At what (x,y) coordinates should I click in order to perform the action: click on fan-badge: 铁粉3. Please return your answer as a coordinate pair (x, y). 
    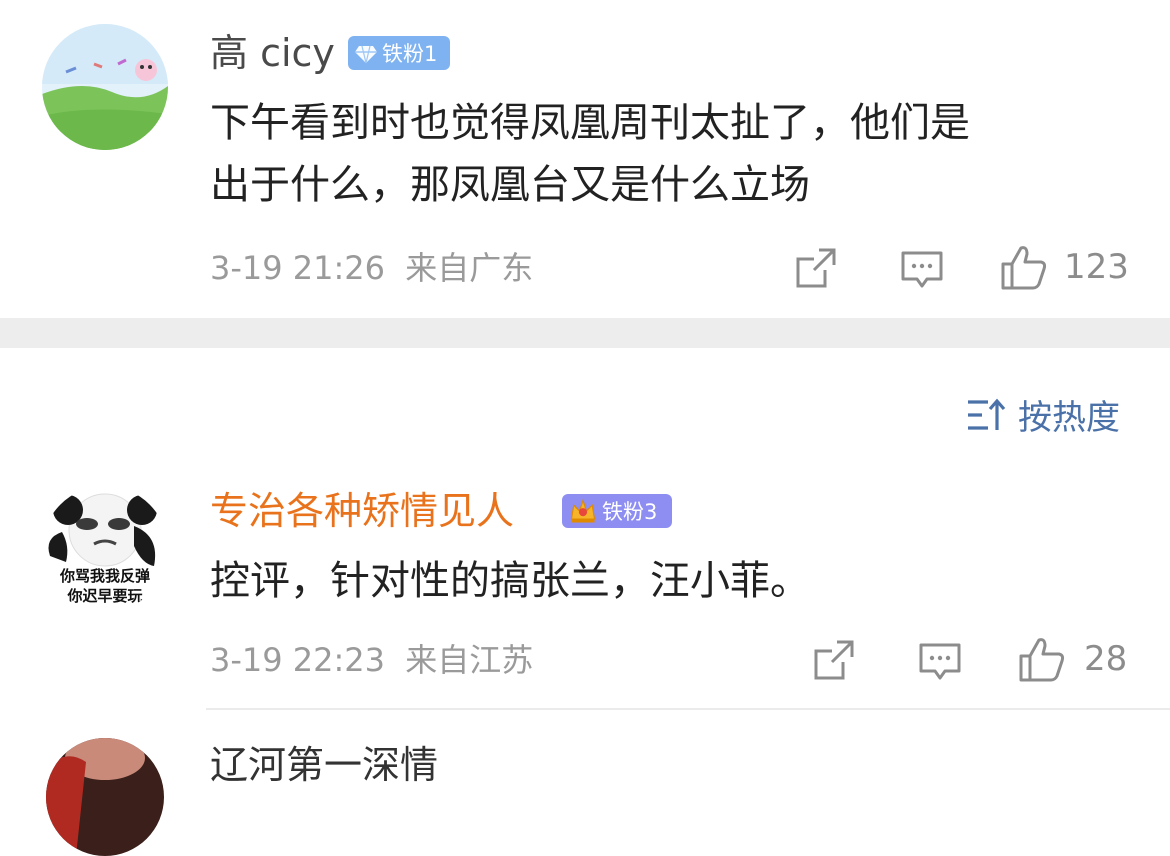
    Looking at the image, I should click on (617, 511).